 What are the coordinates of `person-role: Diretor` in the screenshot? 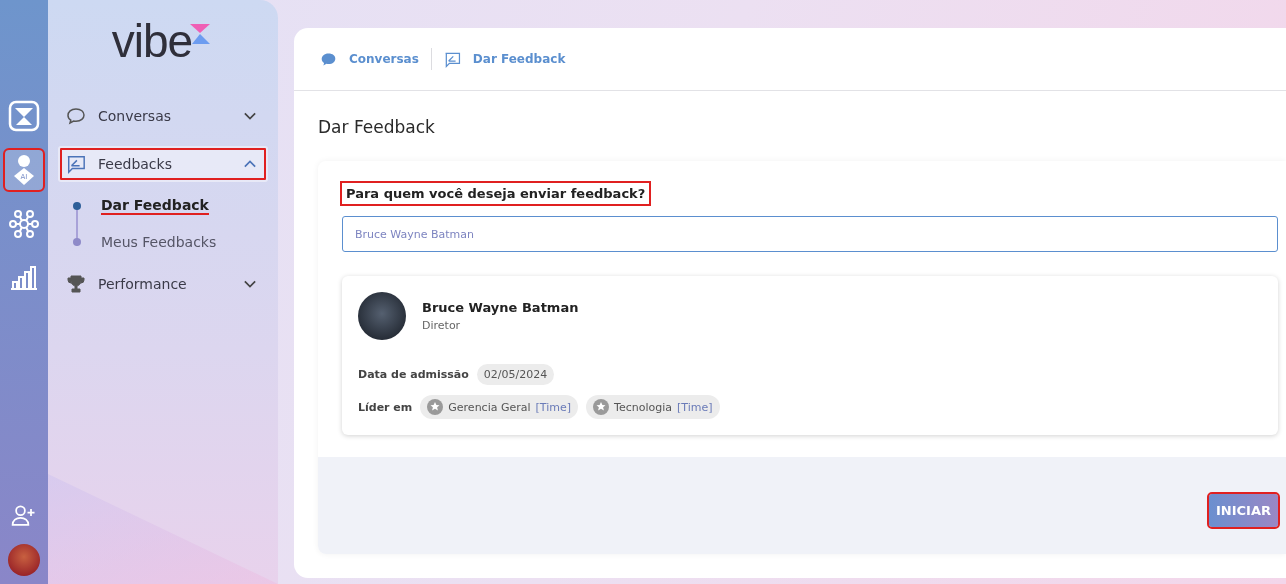 It's located at (442, 325).